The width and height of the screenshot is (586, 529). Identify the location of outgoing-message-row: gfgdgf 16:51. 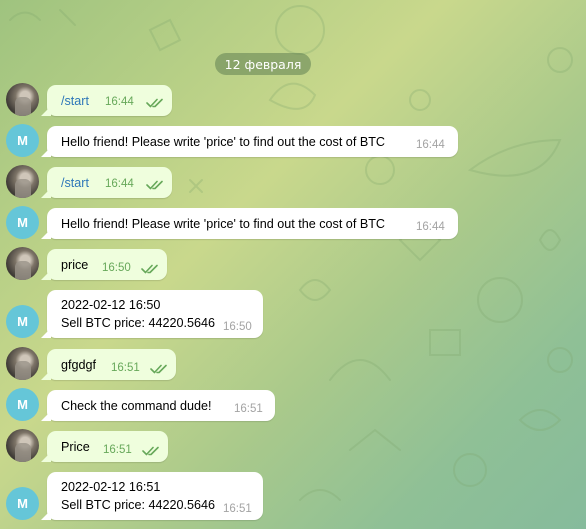
(293, 363).